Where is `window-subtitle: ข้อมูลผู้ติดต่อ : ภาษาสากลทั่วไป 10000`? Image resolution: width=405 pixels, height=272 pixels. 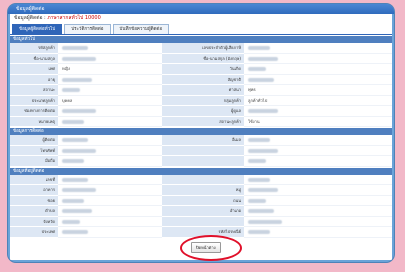
window-subtitle: ข้อมูลผู้ติดต่อ : ภาษาสากลทั่วไป 10000 is located at coordinates (201, 18).